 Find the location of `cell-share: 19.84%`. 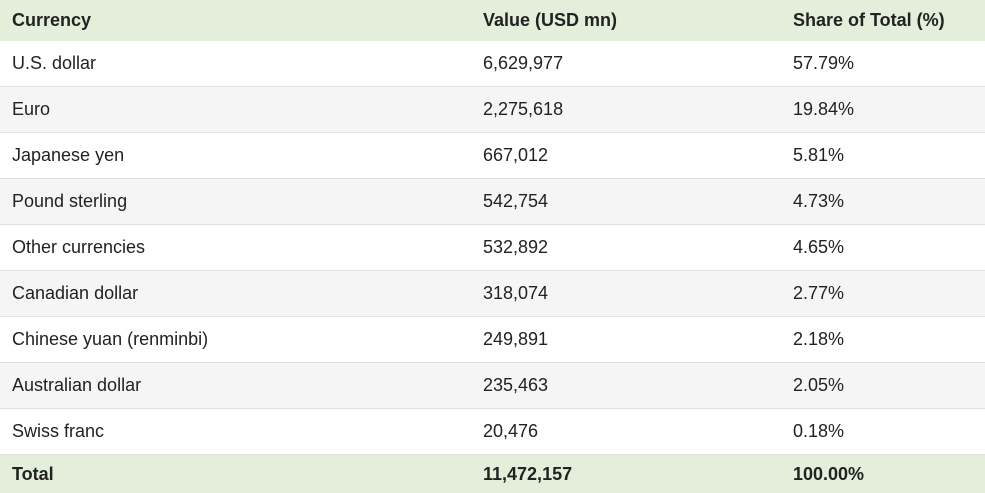

cell-share: 19.84% is located at coordinates (883, 110).